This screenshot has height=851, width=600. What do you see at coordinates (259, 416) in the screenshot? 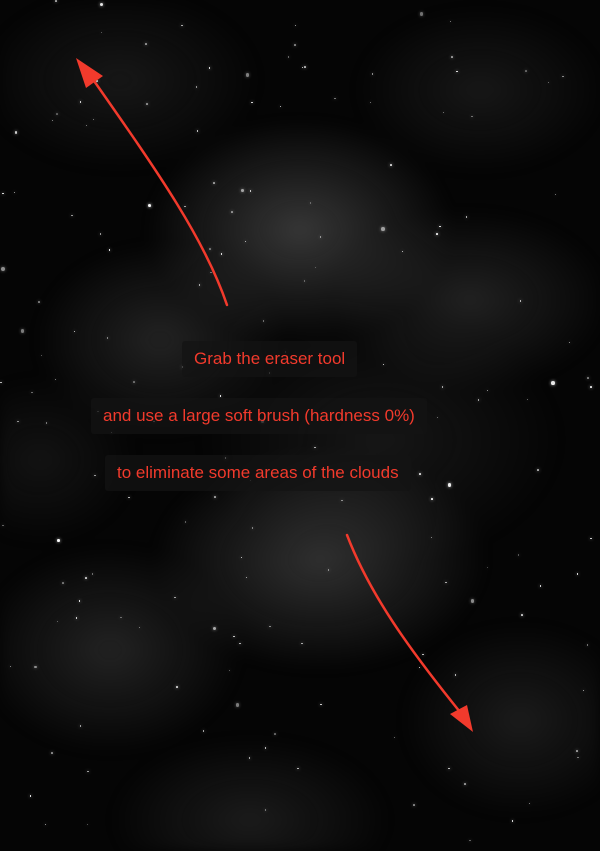
I see `instruction-line-2: and use a large soft brush (hardness 0%)` at bounding box center [259, 416].